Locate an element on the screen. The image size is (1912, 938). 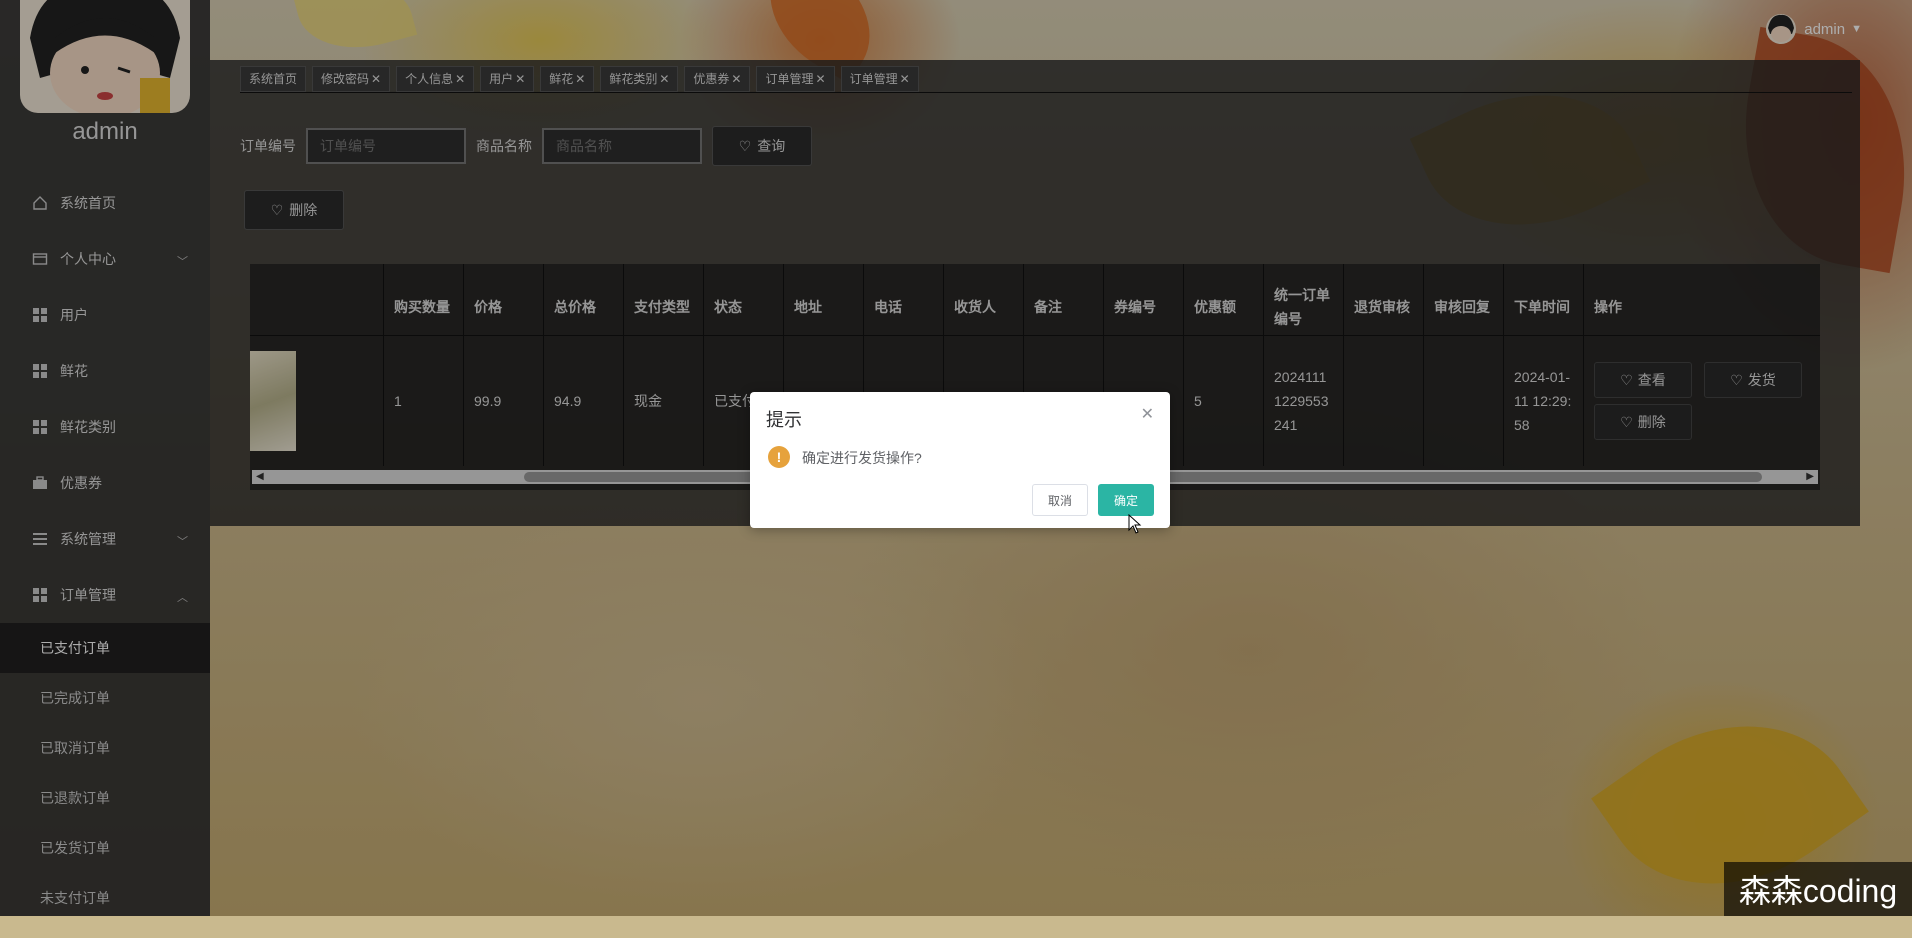
mouse-cursor-icon is located at coordinates (1135, 525).